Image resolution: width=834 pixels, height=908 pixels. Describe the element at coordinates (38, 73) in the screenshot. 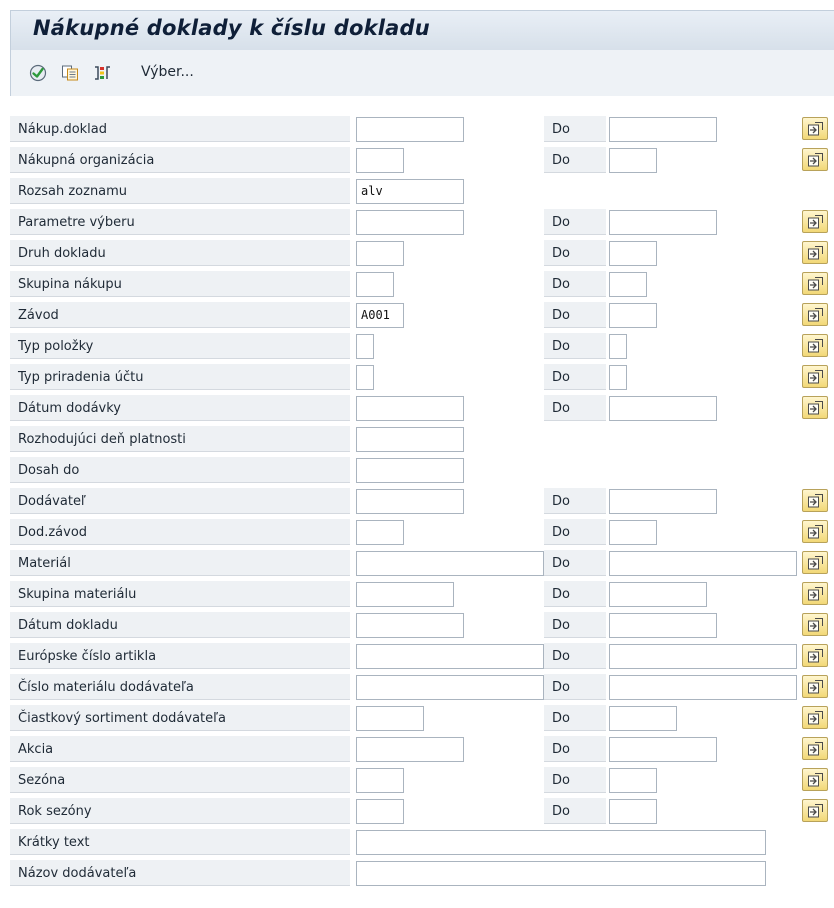

I see `execute-icon` at that location.